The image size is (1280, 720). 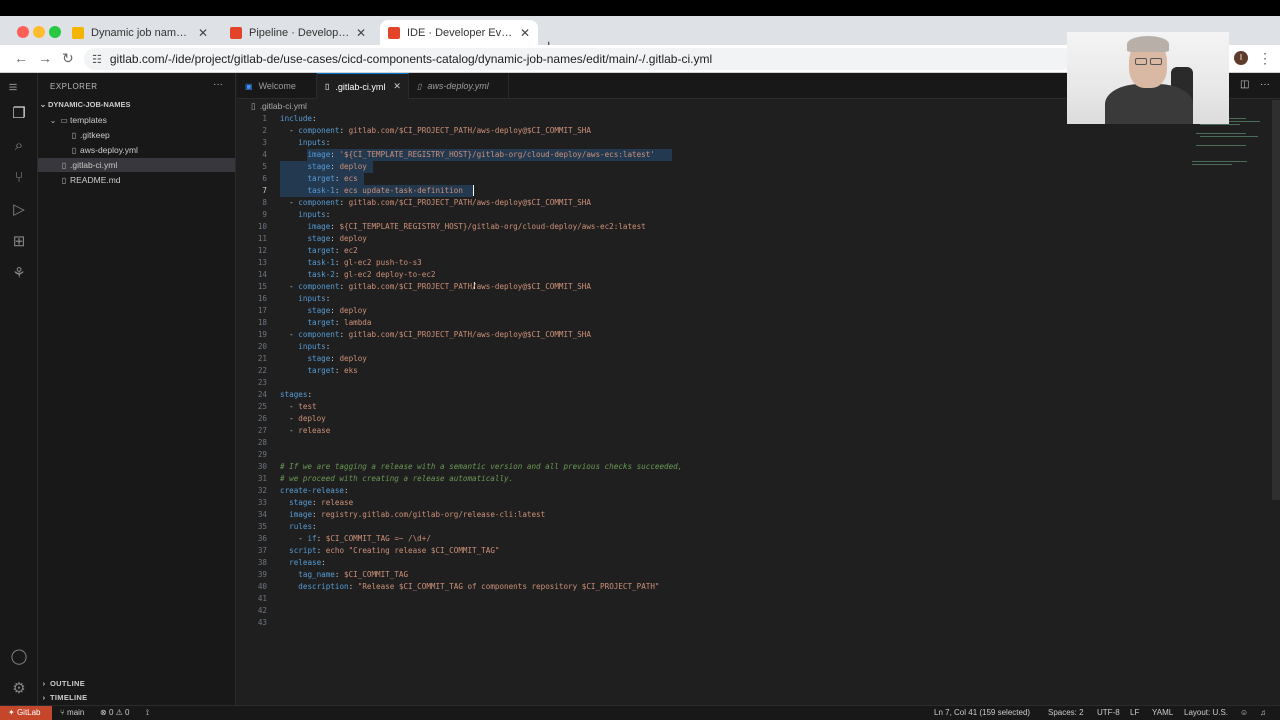 What do you see at coordinates (68, 58) in the screenshot?
I see `reload-icon: ↻` at bounding box center [68, 58].